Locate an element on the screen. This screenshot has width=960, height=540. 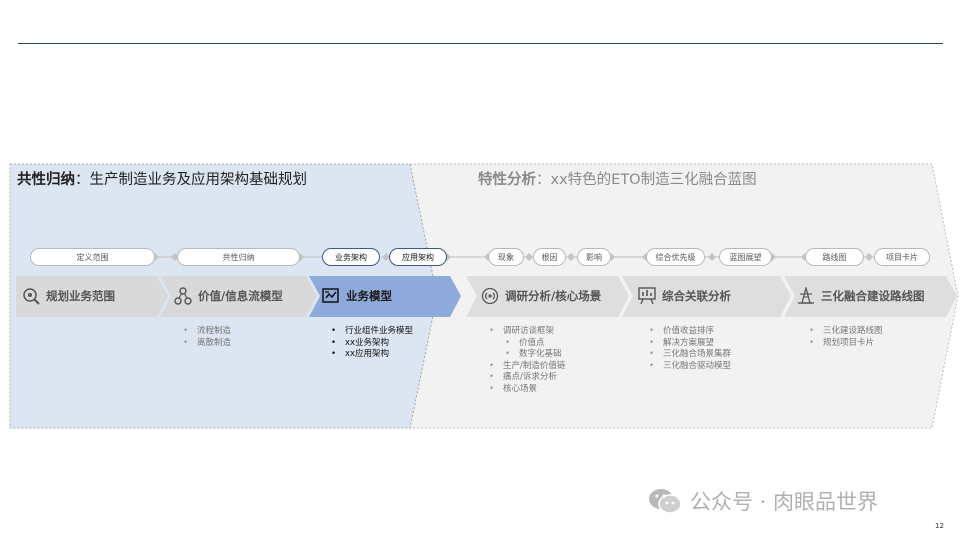
stage-plan-business-scope: 规划业务范围 is located at coordinates (68, 296).